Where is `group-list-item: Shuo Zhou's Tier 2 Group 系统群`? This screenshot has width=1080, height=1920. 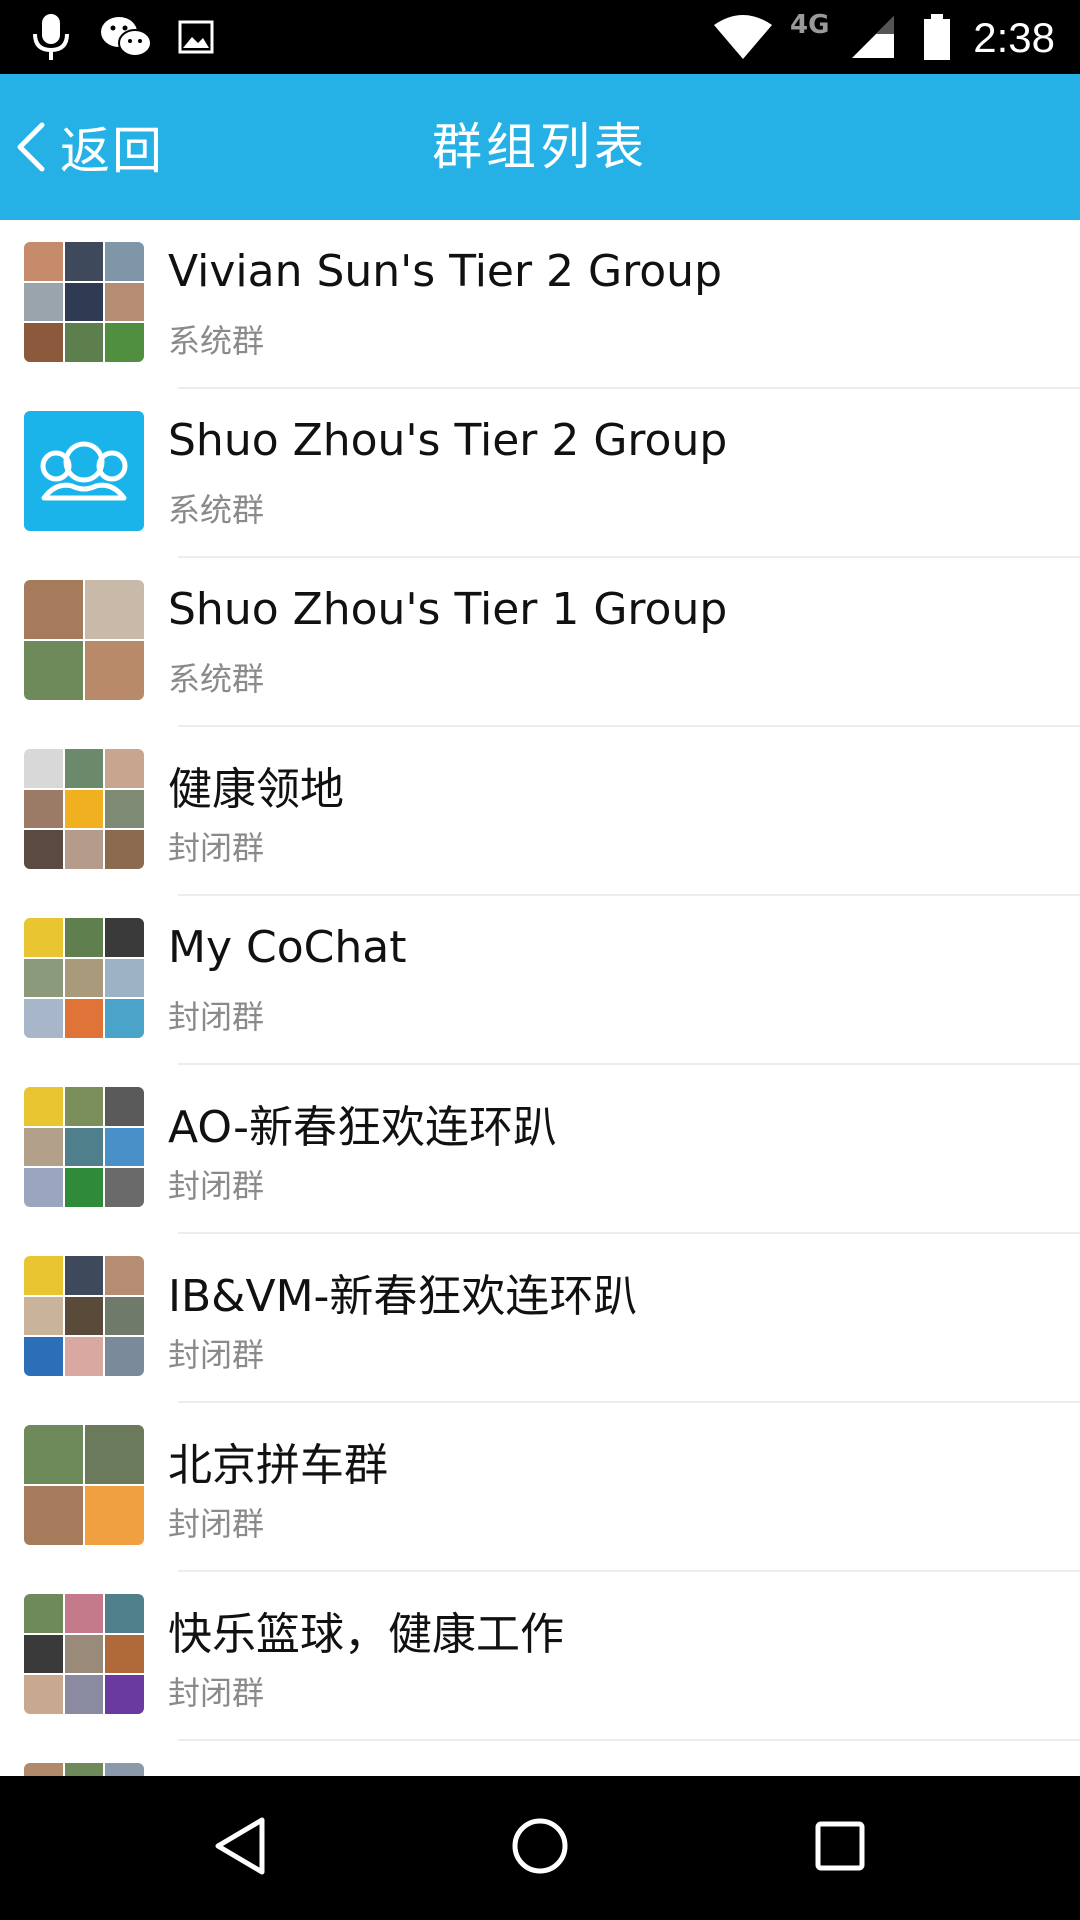 group-list-item: Shuo Zhou's Tier 2 Group 系统群 is located at coordinates (540, 473).